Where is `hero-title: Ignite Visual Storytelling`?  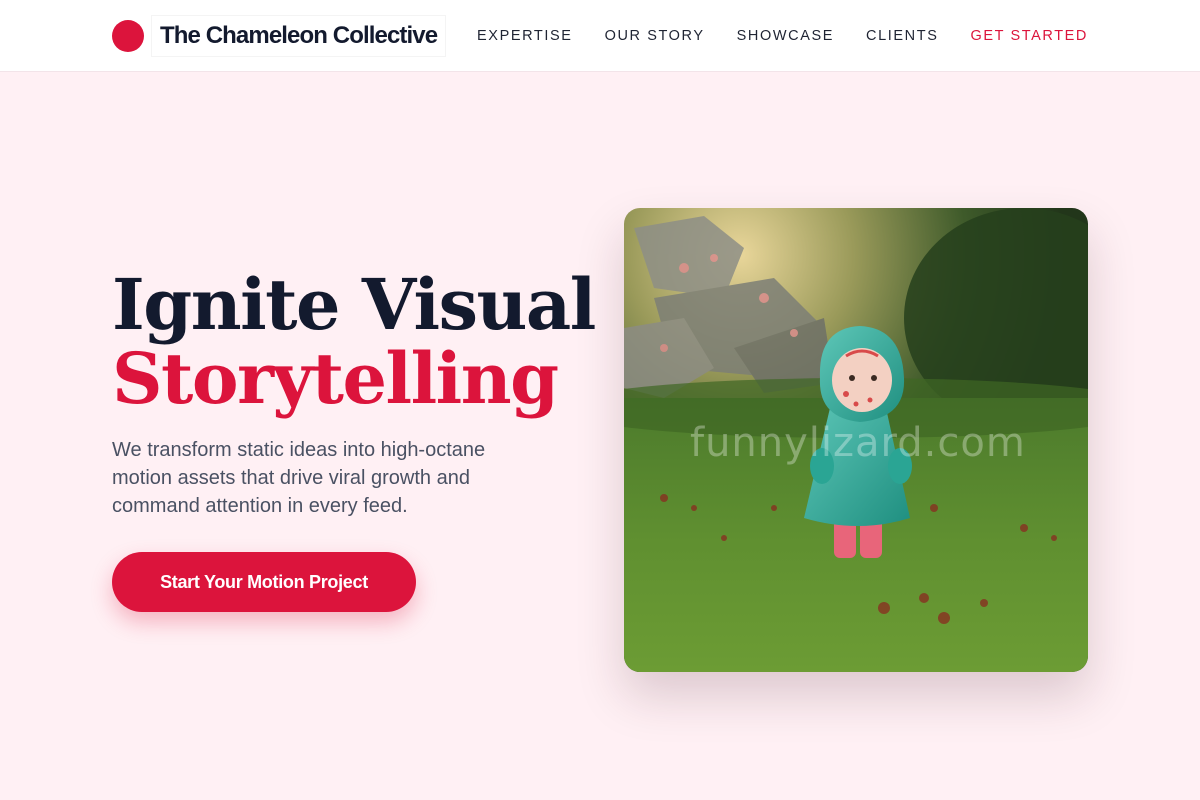
hero-title: Ignite Visual Storytelling is located at coordinates (354, 341).